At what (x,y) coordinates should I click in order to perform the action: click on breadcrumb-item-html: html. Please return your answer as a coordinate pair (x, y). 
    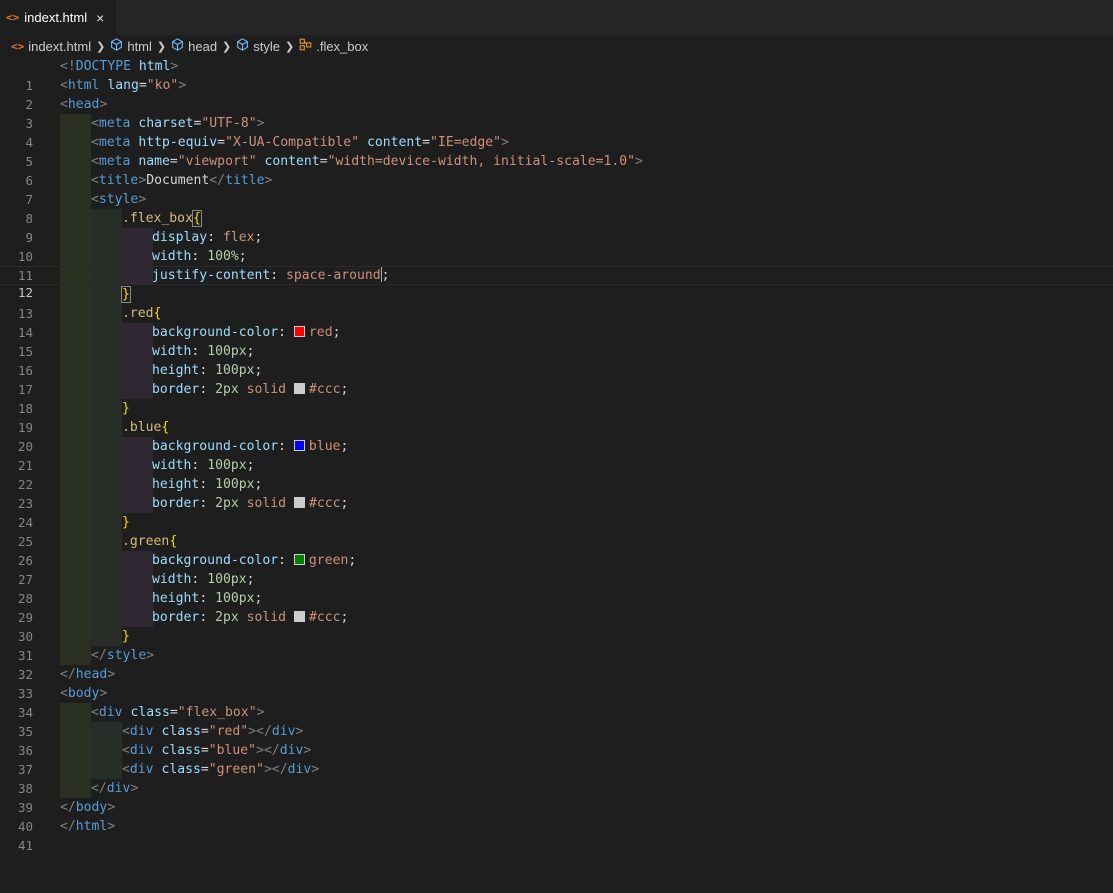
    Looking at the image, I should click on (131, 46).